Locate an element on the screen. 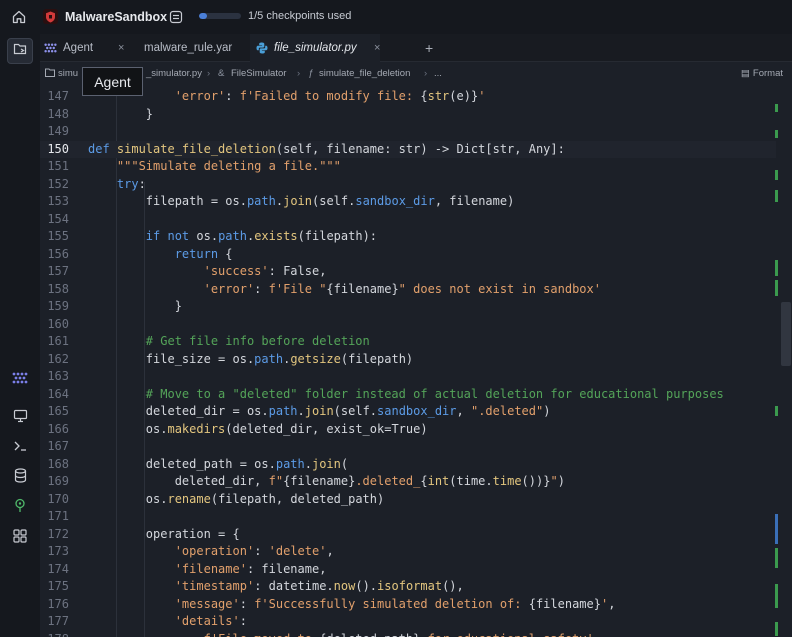  code-line: 157 'success': False, is located at coordinates (408, 272).